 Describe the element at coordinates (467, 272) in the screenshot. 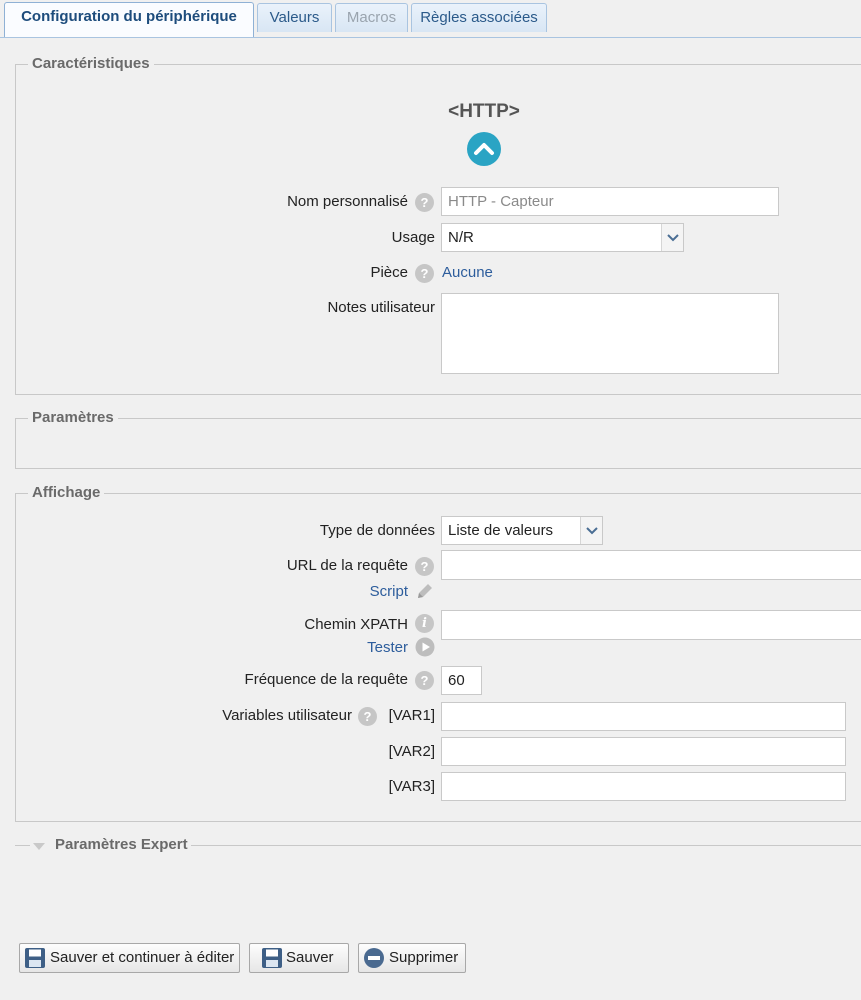

I see `room-link: Aucune` at that location.